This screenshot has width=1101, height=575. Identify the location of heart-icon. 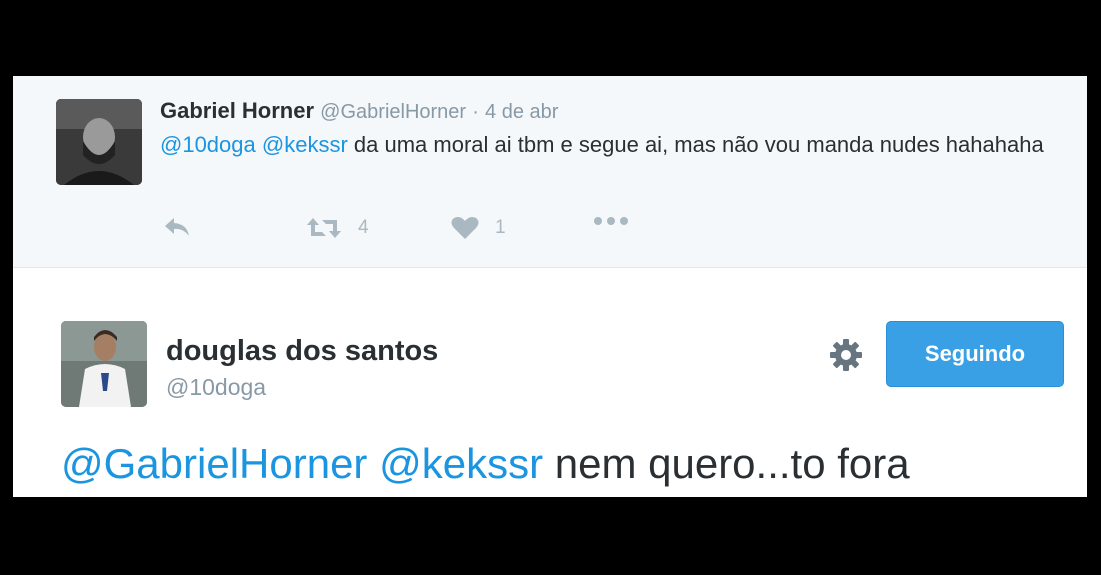
(465, 228).